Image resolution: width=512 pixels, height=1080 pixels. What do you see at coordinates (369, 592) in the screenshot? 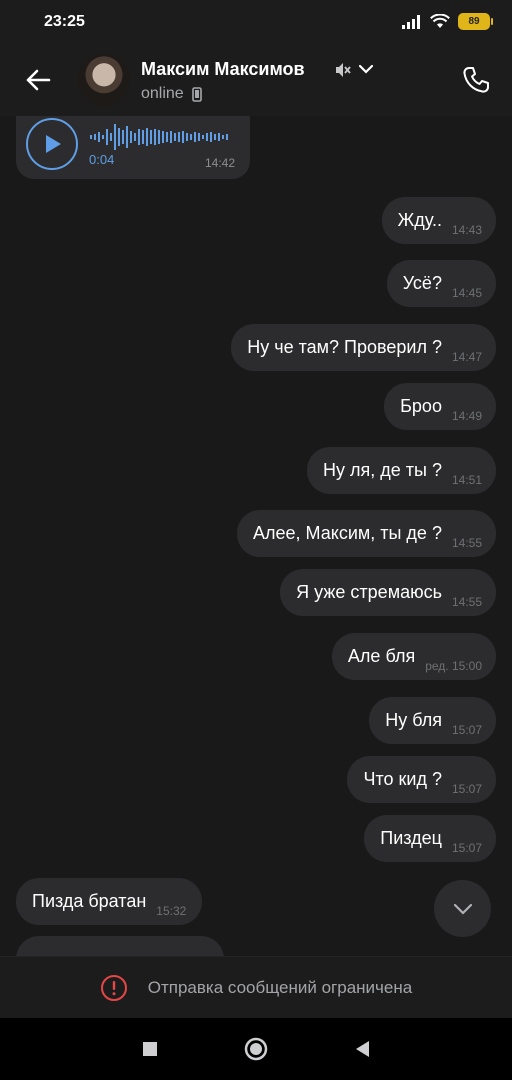
I see `message-text: Я уже стремаюсь` at bounding box center [369, 592].